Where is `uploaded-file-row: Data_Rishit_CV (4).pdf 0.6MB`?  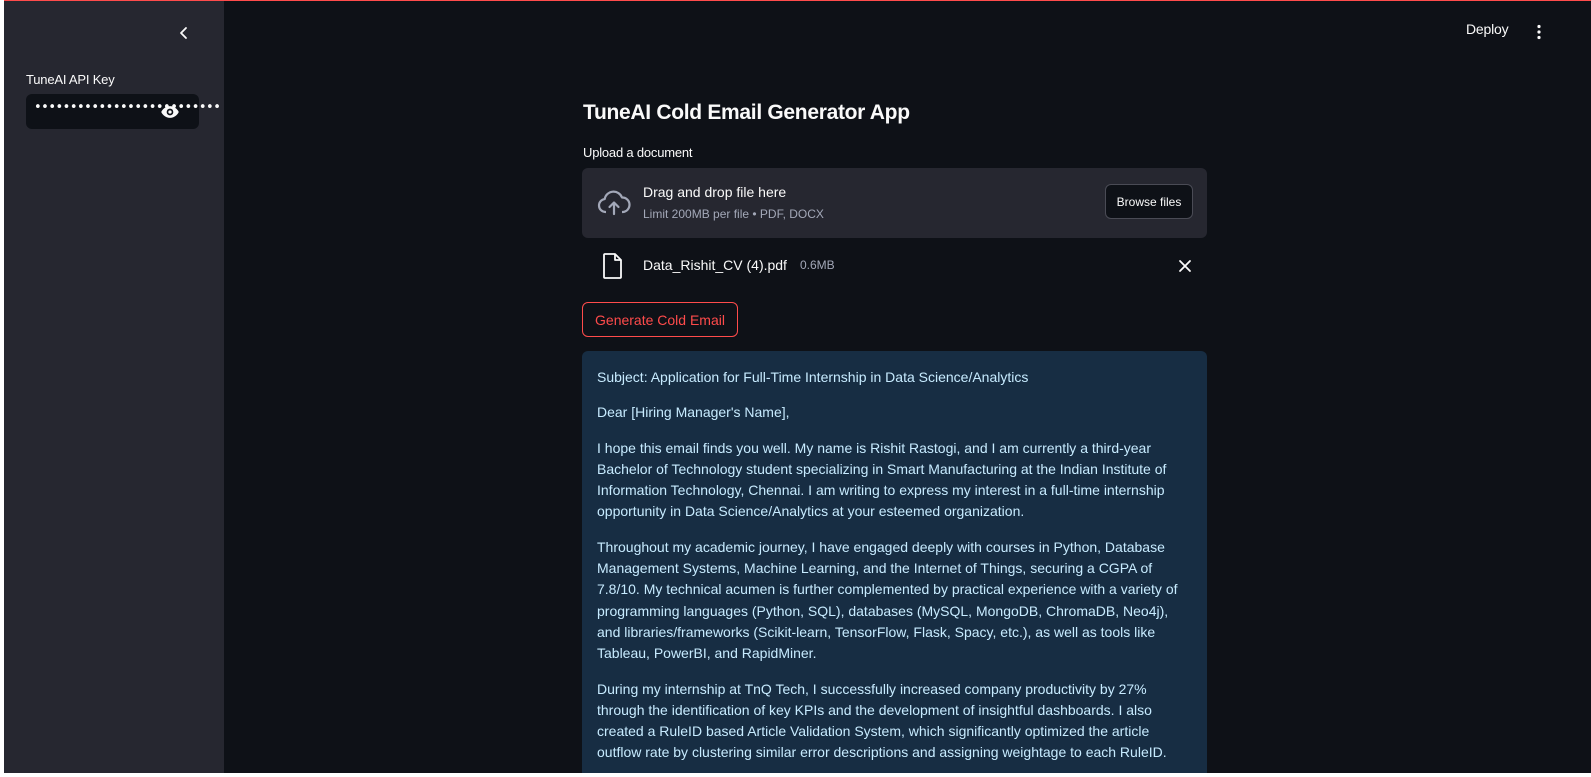 uploaded-file-row: Data_Rishit_CV (4).pdf 0.6MB is located at coordinates (894, 266).